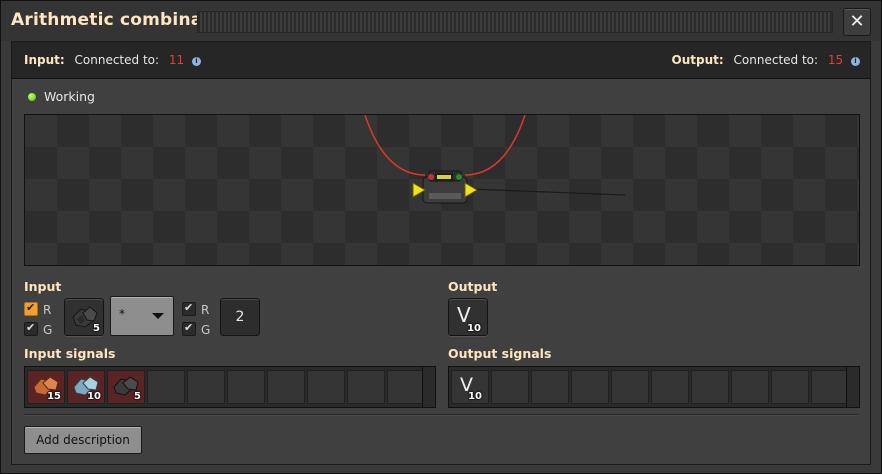  What do you see at coordinates (31, 328) in the screenshot?
I see `checkbox-green-input` at bounding box center [31, 328].